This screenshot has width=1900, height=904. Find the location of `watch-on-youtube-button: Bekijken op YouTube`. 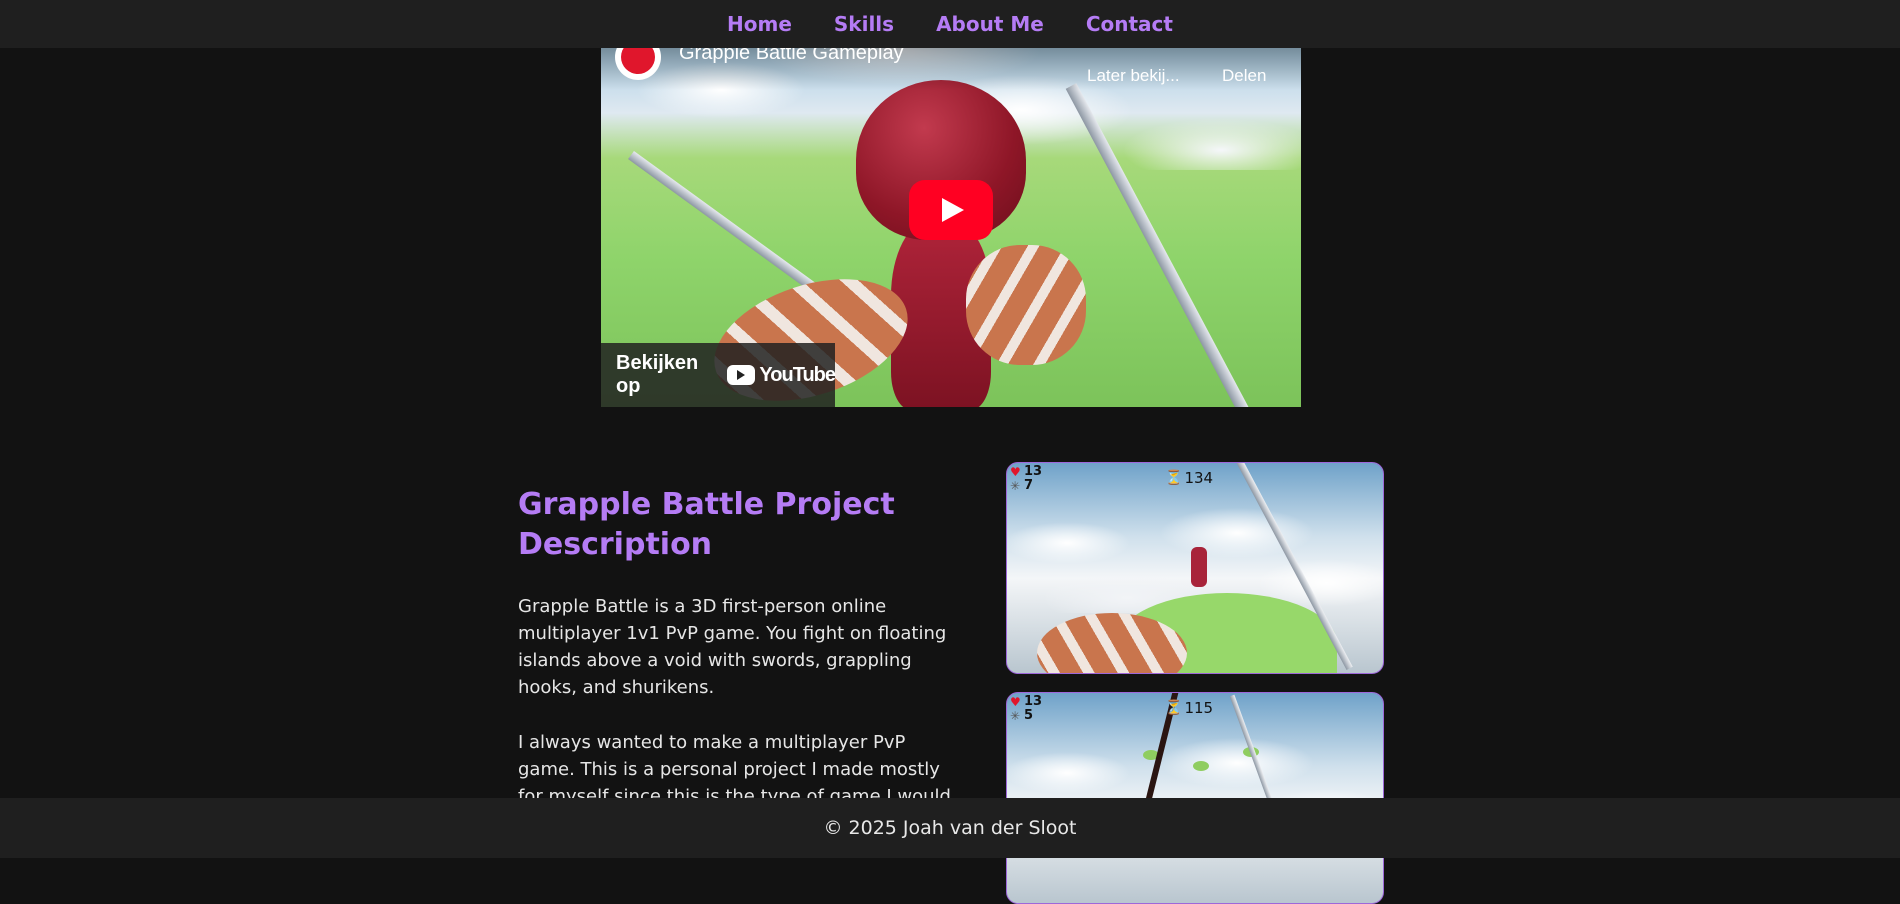

watch-on-youtube-button: Bekijken op YouTube is located at coordinates (718, 375).